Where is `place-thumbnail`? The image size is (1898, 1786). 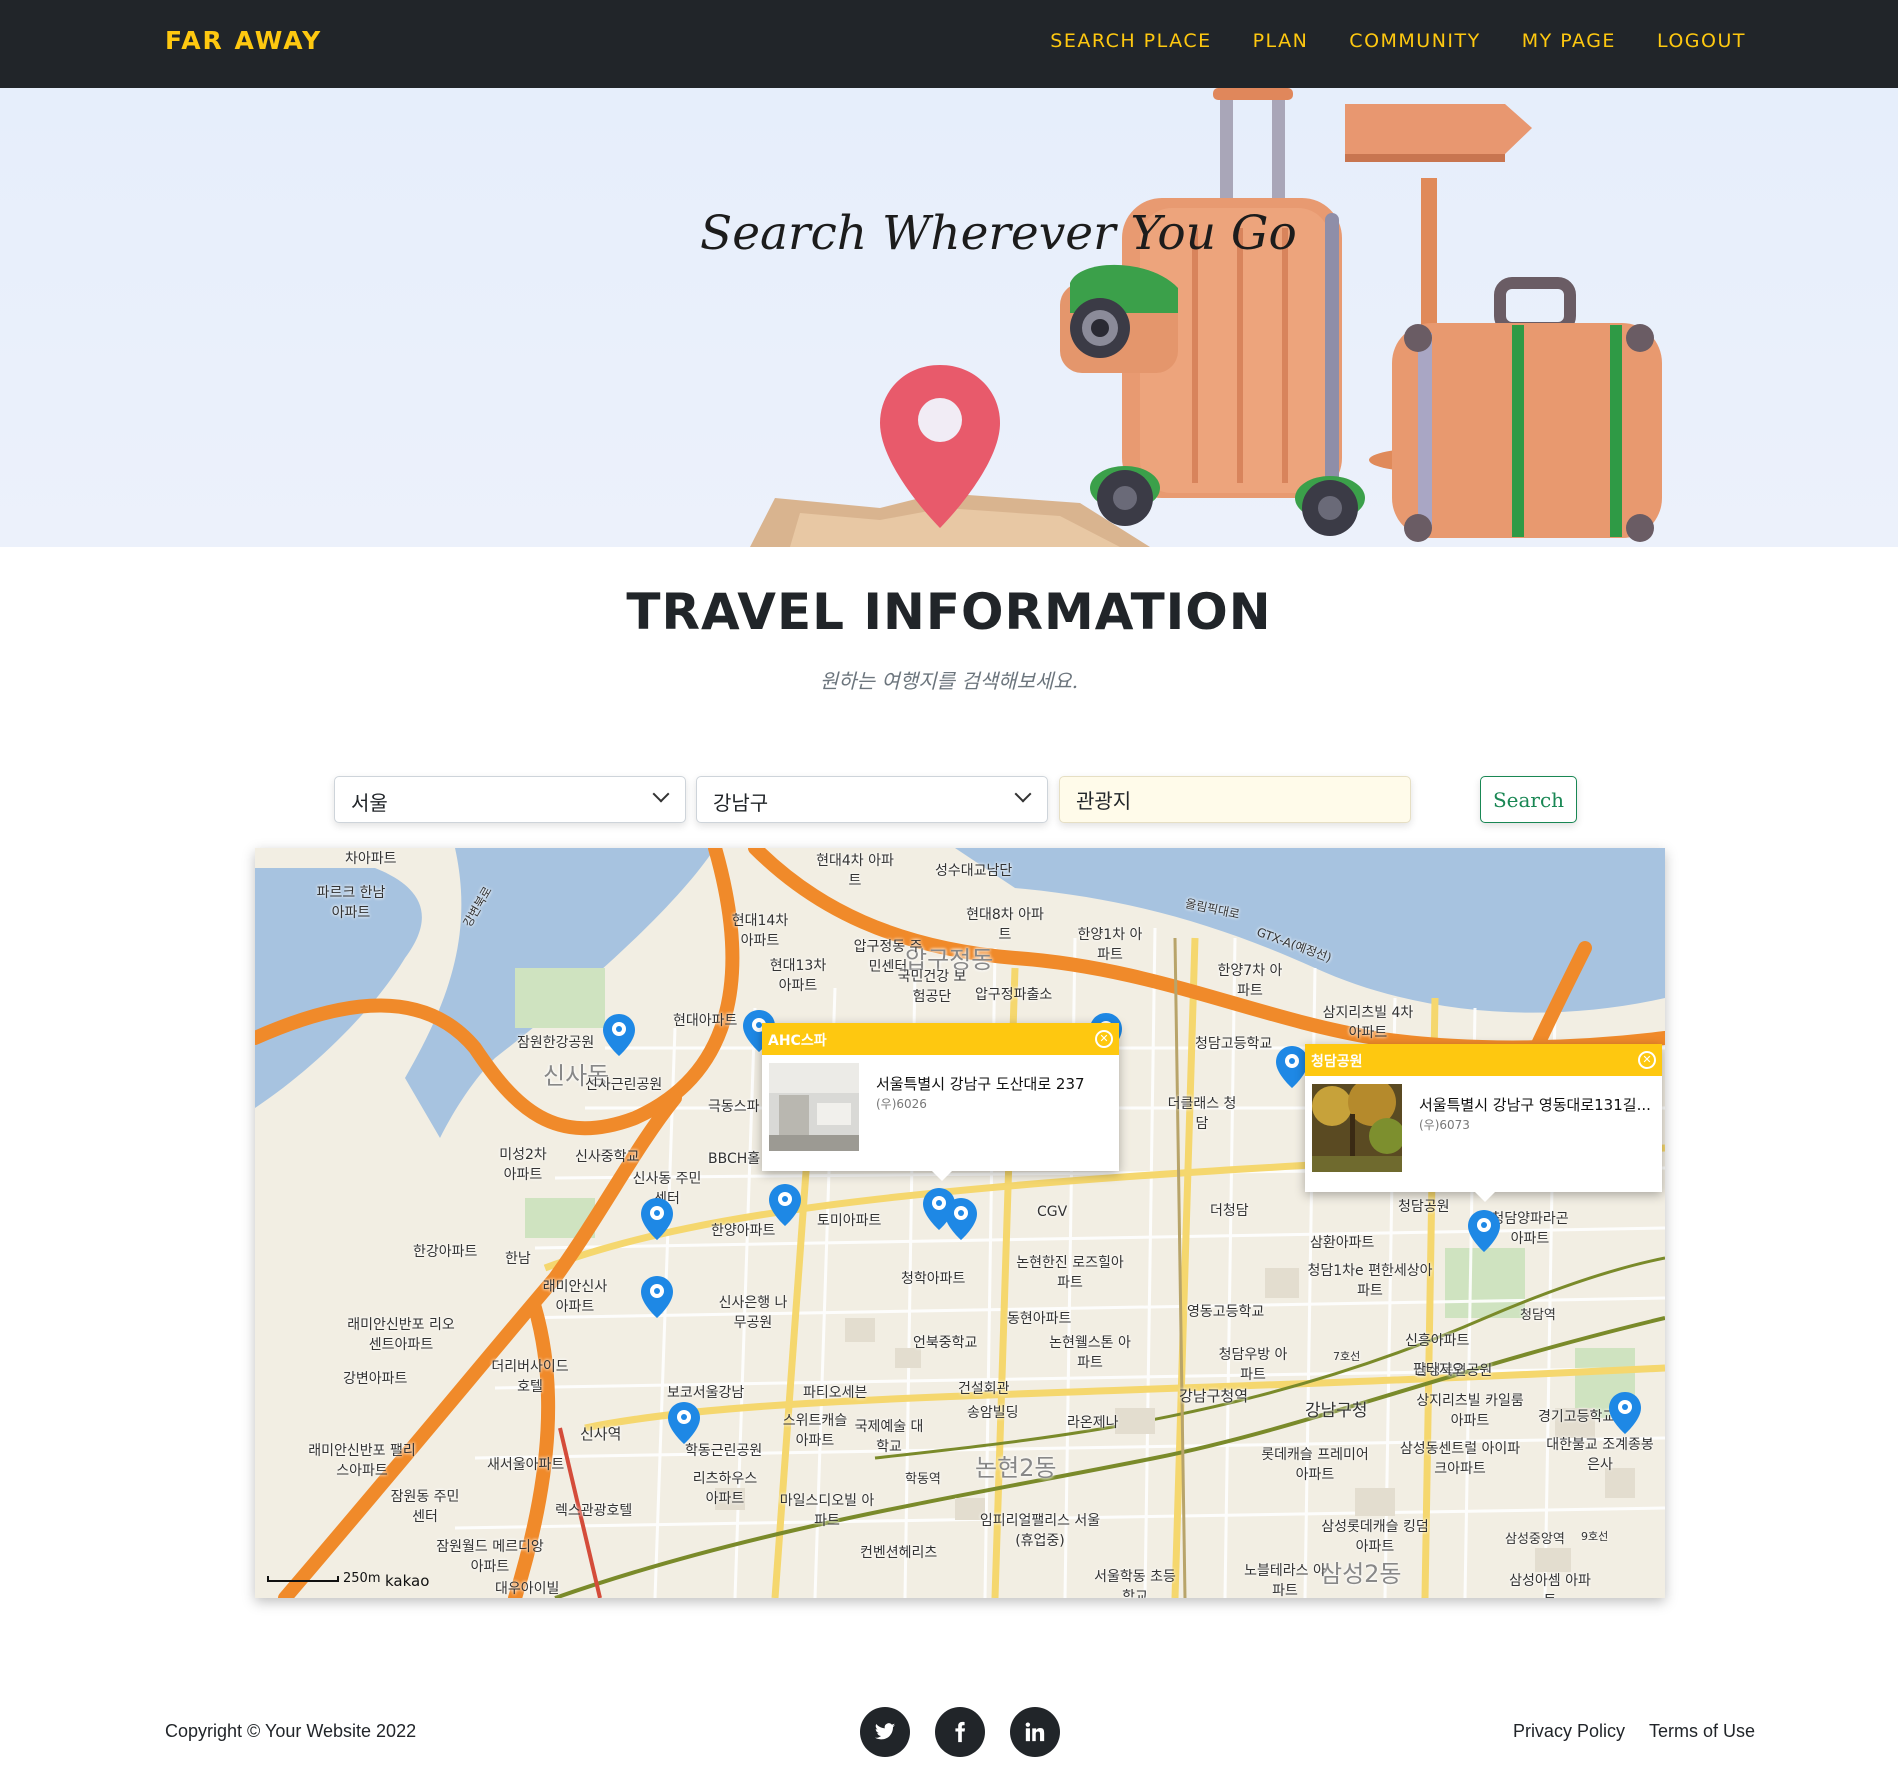 place-thumbnail is located at coordinates (1357, 1128).